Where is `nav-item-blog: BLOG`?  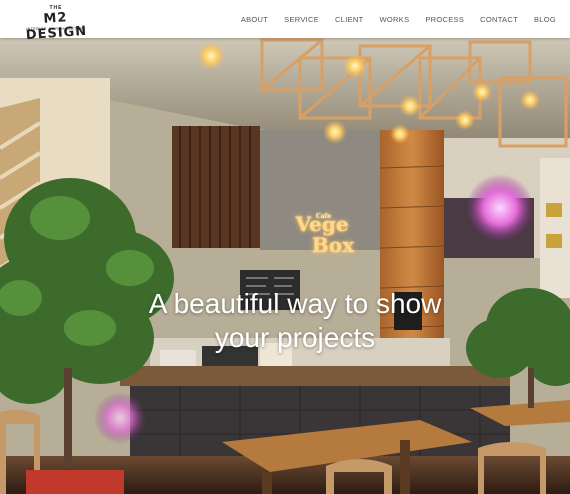
nav-item-blog: BLOG is located at coordinates (545, 19).